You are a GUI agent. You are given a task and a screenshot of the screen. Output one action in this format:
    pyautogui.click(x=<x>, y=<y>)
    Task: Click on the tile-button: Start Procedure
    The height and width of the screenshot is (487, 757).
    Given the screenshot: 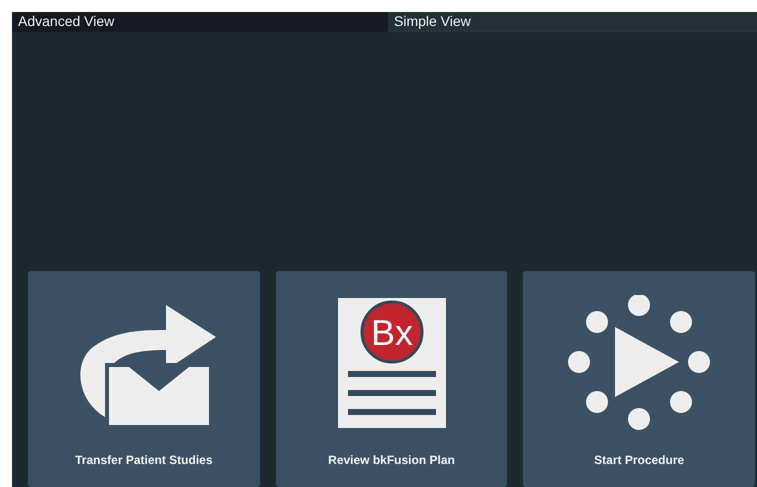 What is the action you would take?
    pyautogui.click(x=639, y=379)
    